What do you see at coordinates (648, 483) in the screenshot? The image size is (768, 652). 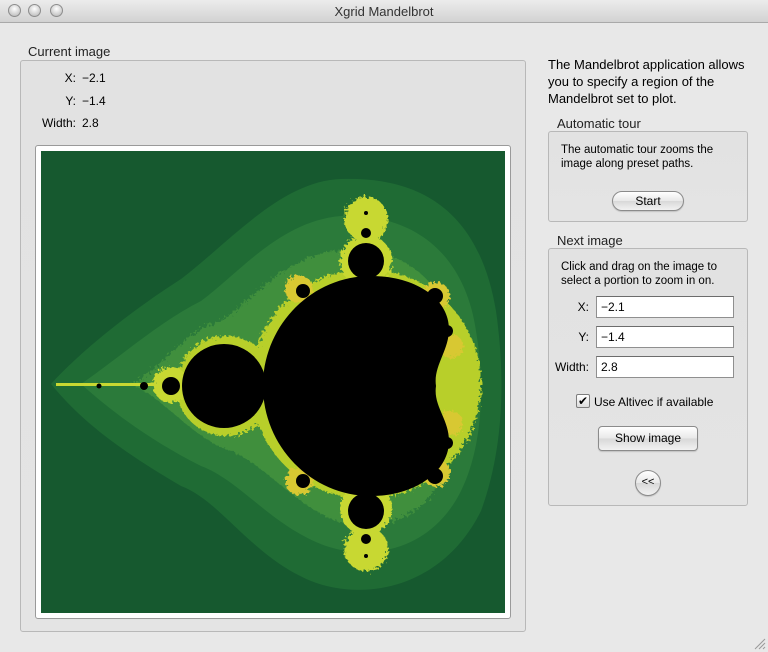 I see `back-button: <<` at bounding box center [648, 483].